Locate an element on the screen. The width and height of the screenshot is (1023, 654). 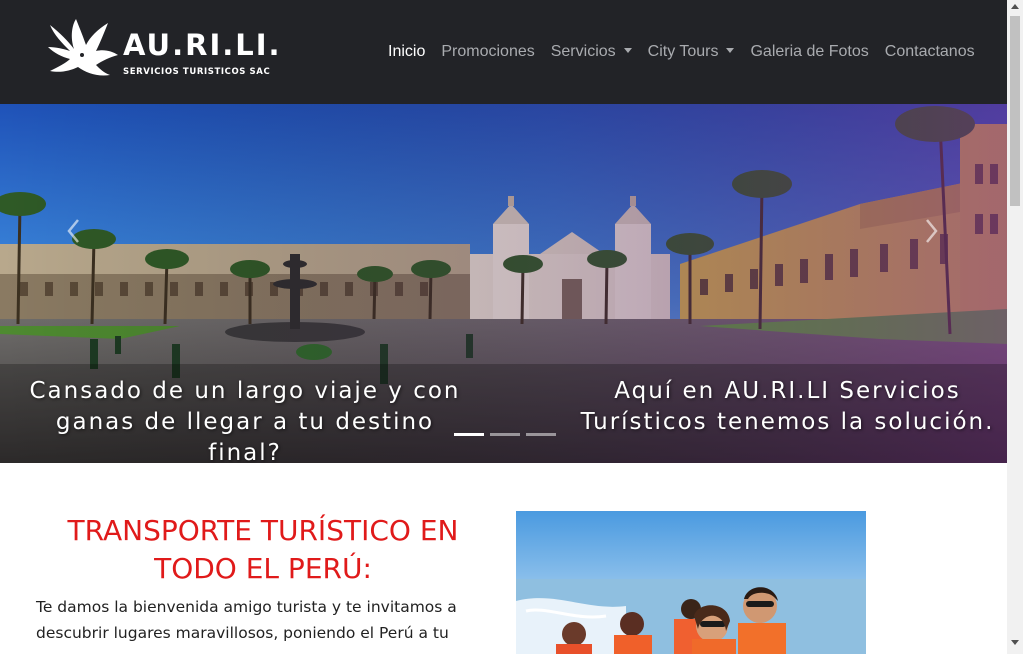
scroll-thumb is located at coordinates (1015, 111).